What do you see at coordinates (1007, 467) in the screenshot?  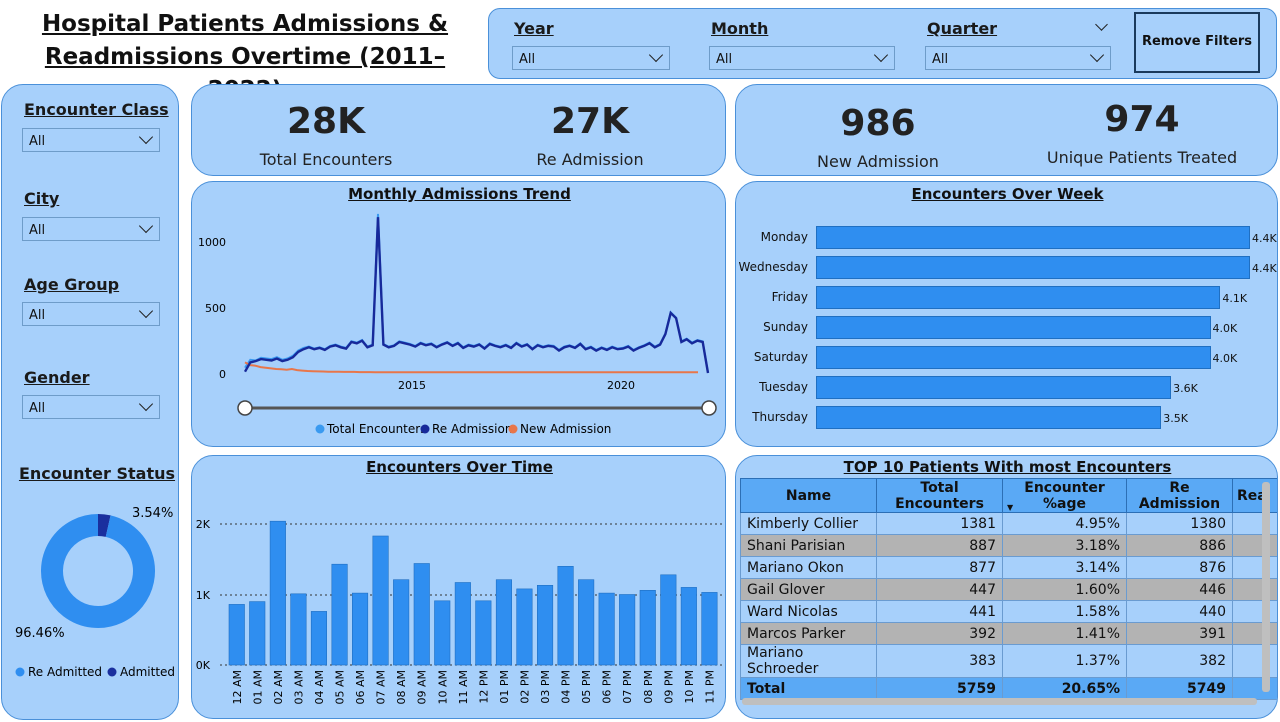 I see `top-patients-title: TOP 10 Patients With most Encounters` at bounding box center [1007, 467].